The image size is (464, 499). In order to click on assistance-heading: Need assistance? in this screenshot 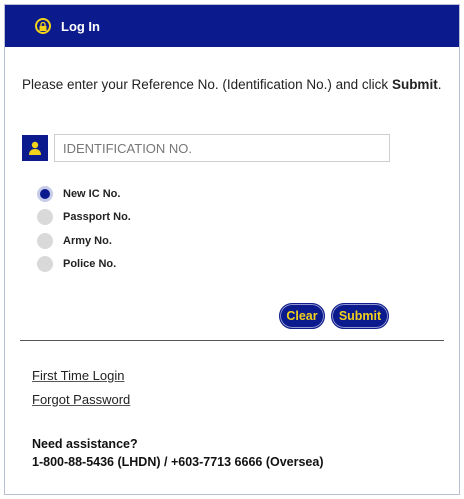, I will do `click(85, 444)`.